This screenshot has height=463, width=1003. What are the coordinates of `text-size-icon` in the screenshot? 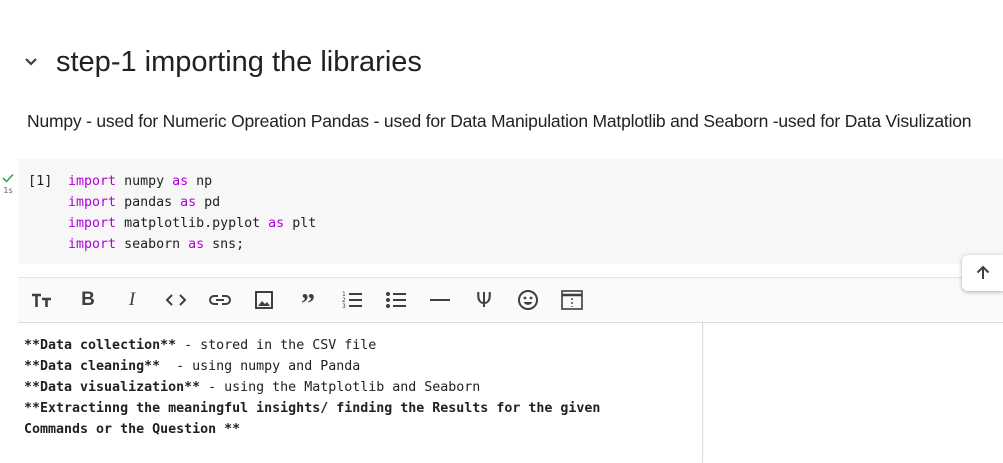 It's located at (42, 300).